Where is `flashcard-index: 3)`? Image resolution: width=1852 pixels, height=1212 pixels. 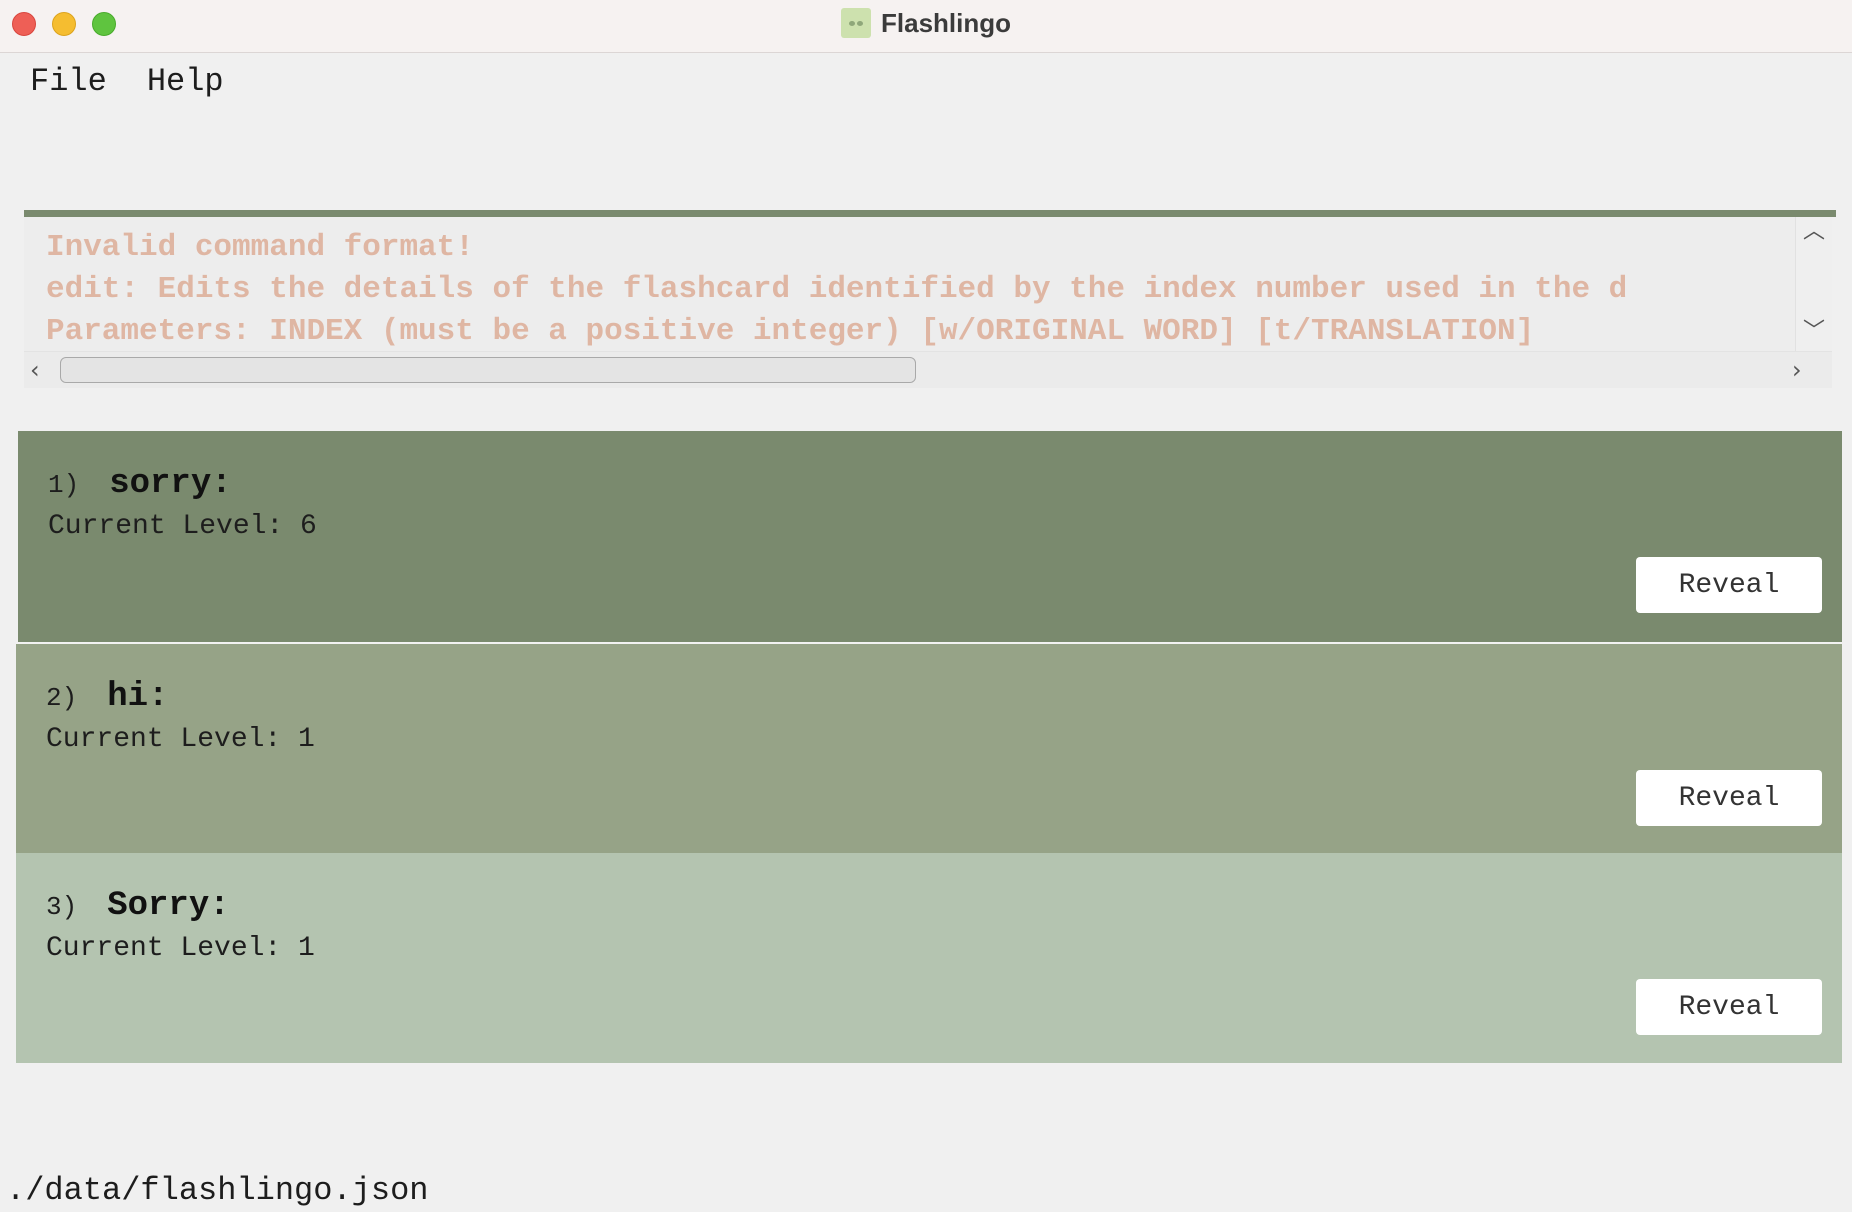
flashcard-index: 3) is located at coordinates (62, 907).